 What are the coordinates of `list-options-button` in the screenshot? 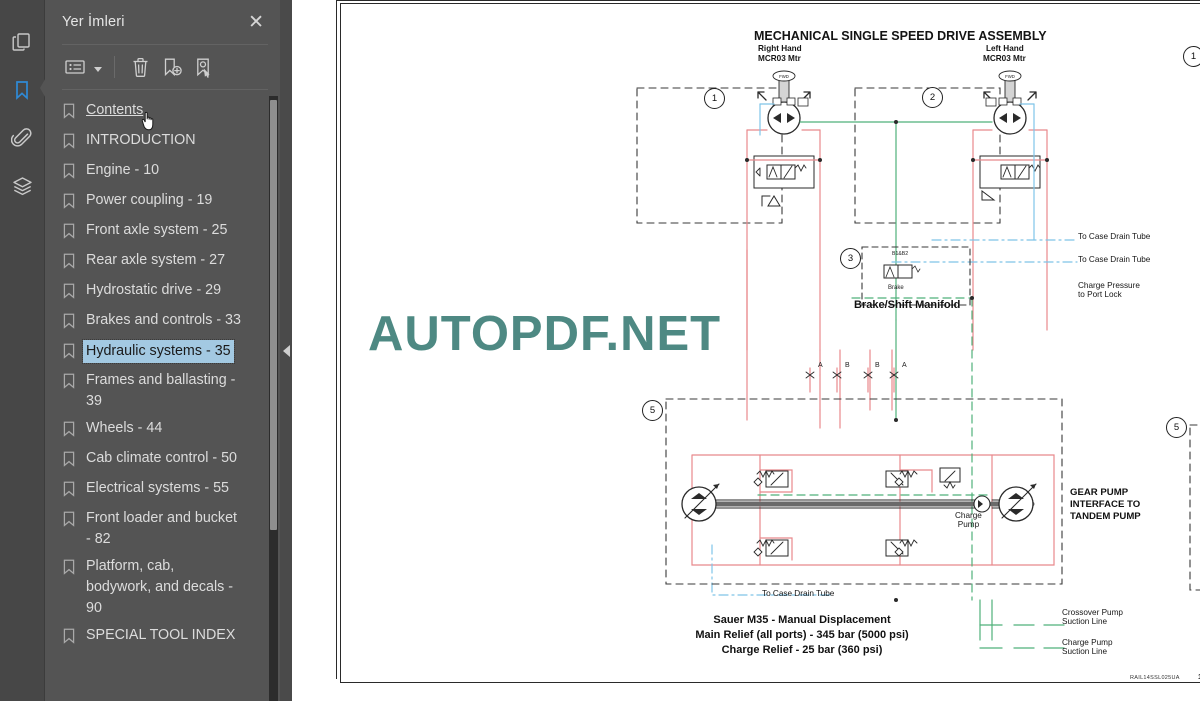 It's located at (75, 67).